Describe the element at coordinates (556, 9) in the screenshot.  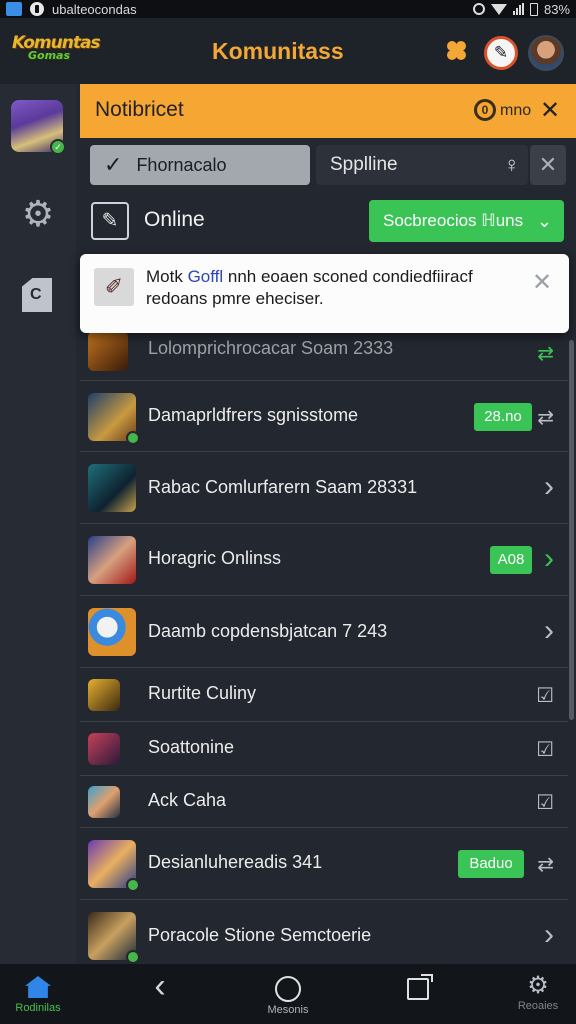
I see `battery-level: 83%` at that location.